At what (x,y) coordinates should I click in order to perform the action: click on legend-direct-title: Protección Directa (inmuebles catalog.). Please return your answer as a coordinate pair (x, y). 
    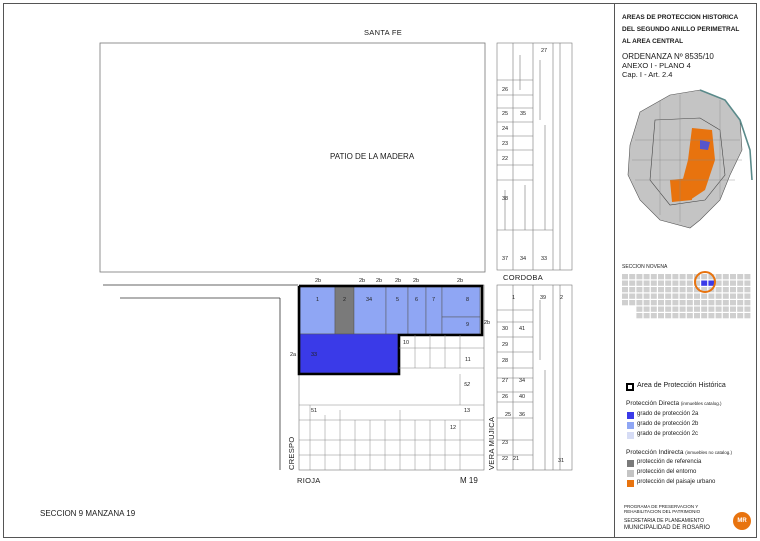
    Looking at the image, I should click on (673, 403).